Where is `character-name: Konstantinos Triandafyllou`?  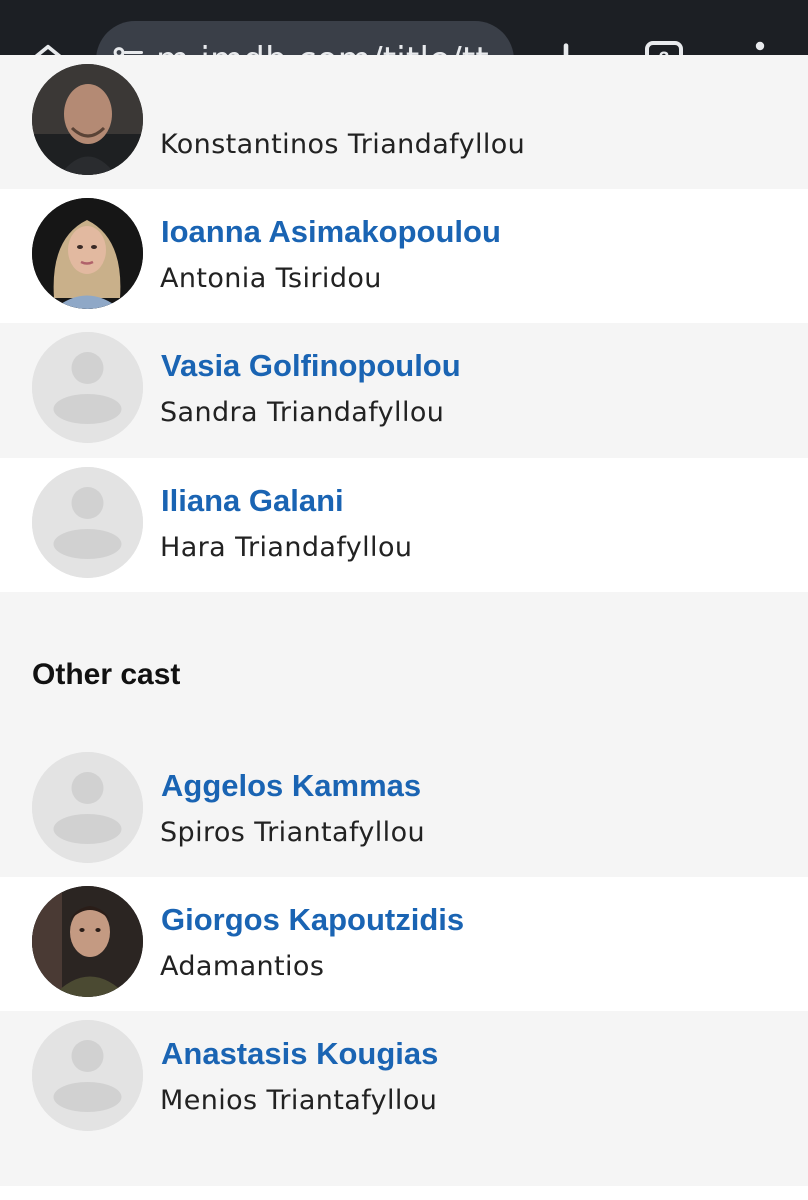 character-name: Konstantinos Triandafyllou is located at coordinates (343, 144).